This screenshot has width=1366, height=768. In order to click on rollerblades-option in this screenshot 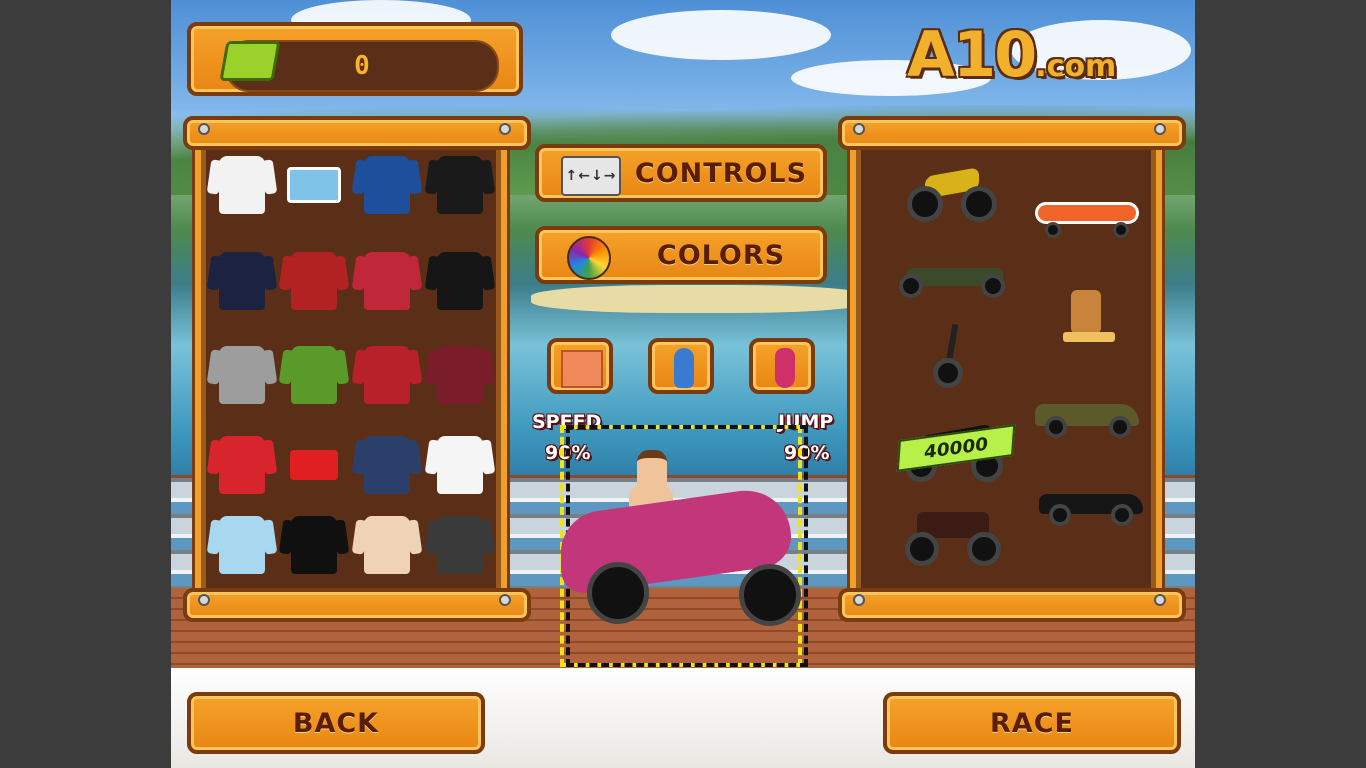, I will do `click(1088, 320)`.